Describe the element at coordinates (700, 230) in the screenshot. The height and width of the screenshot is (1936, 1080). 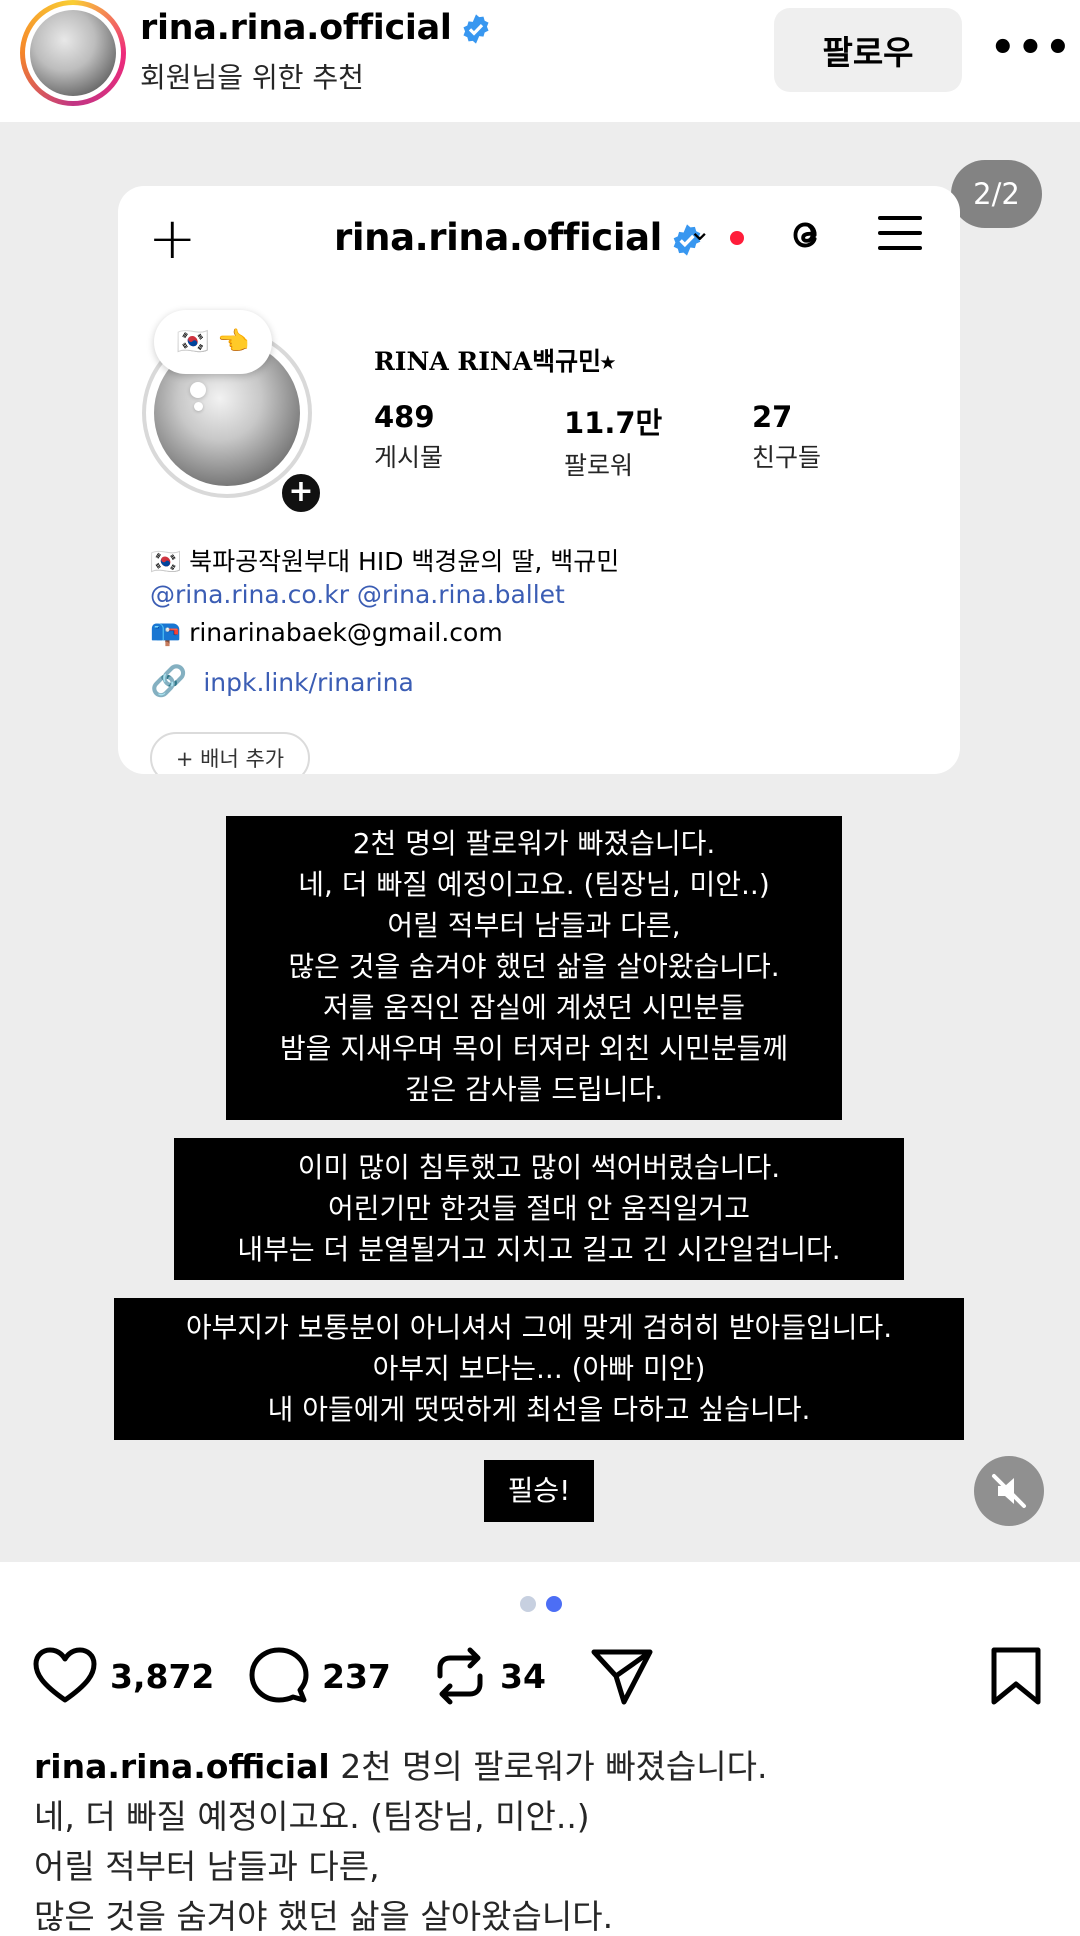
I see `chevron-down-icon: ⌄` at that location.